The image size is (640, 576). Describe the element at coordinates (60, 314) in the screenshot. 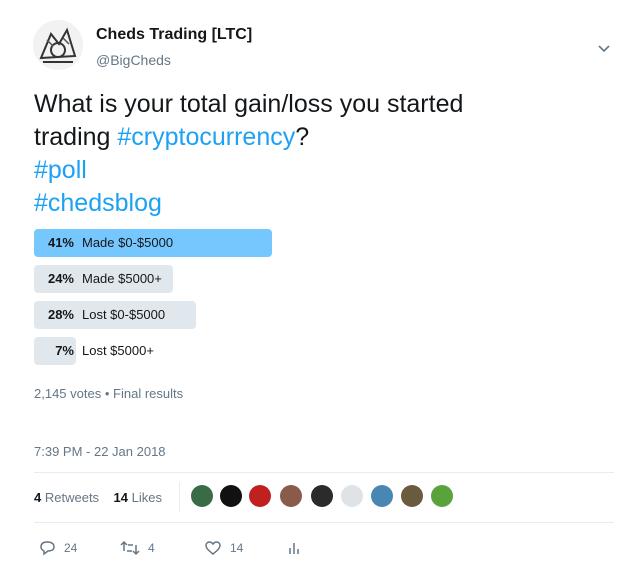

I see `poll-percent: 28%` at that location.